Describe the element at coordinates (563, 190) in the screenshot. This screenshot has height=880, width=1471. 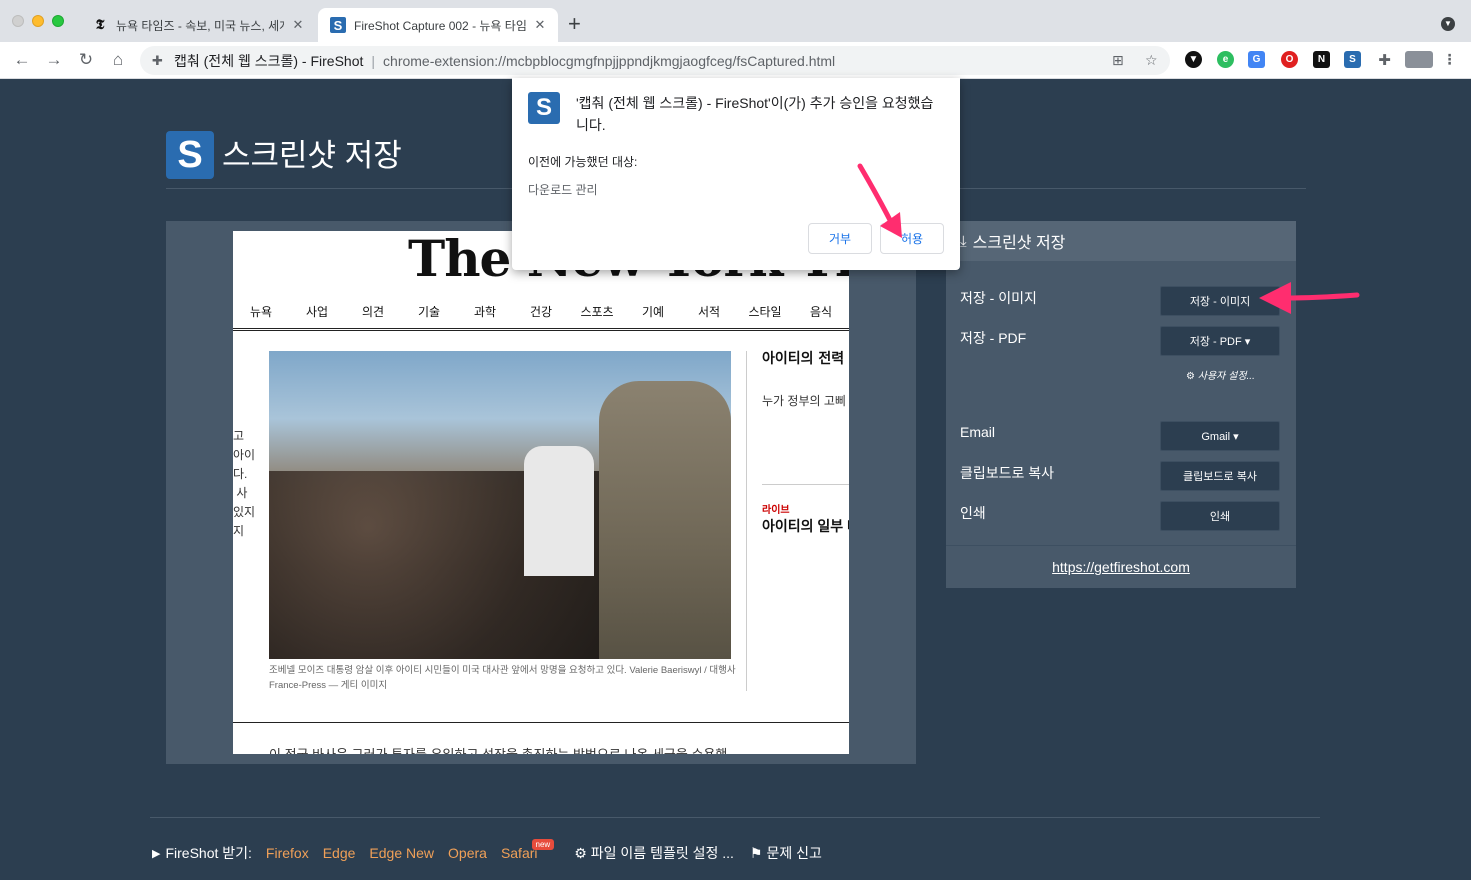
I see `permission-item: 다운로드 관리` at that location.